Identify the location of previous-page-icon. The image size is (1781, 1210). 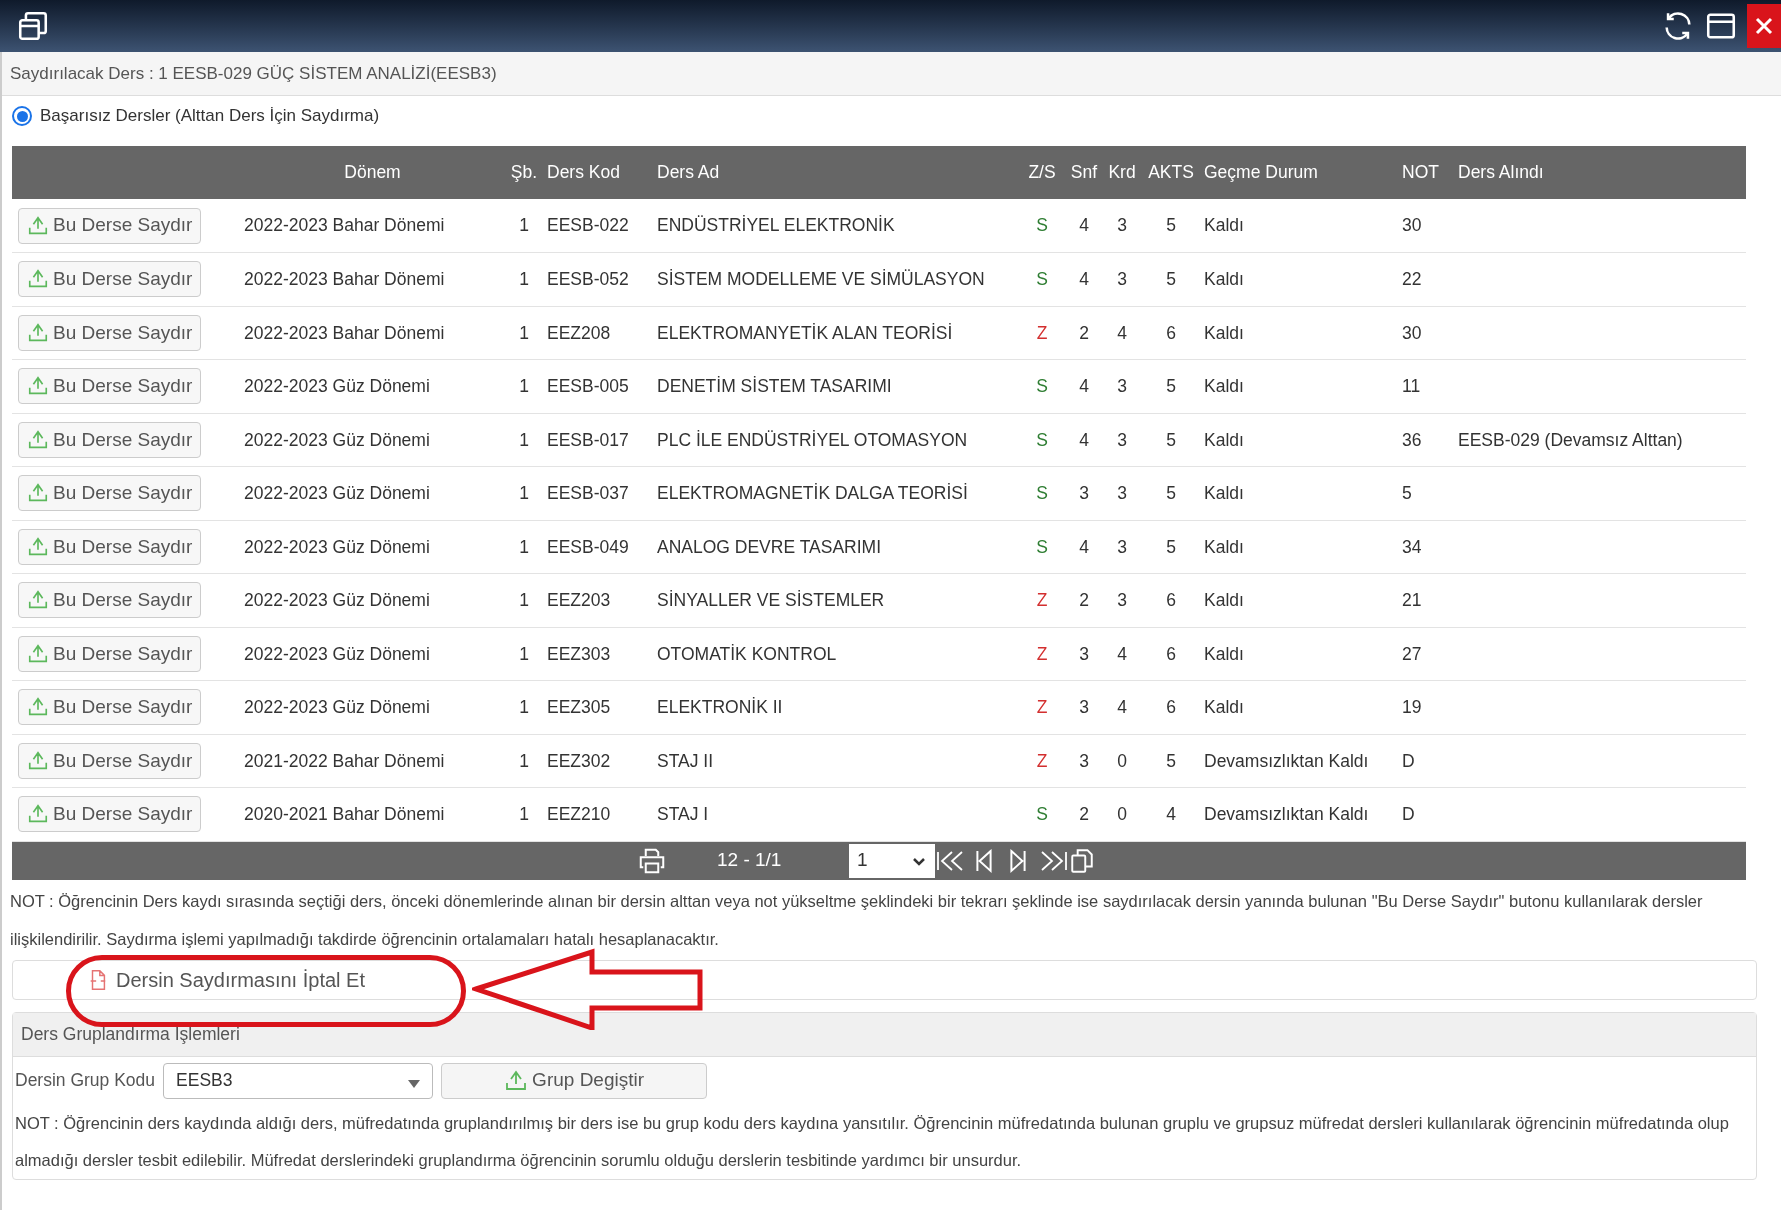
(984, 860).